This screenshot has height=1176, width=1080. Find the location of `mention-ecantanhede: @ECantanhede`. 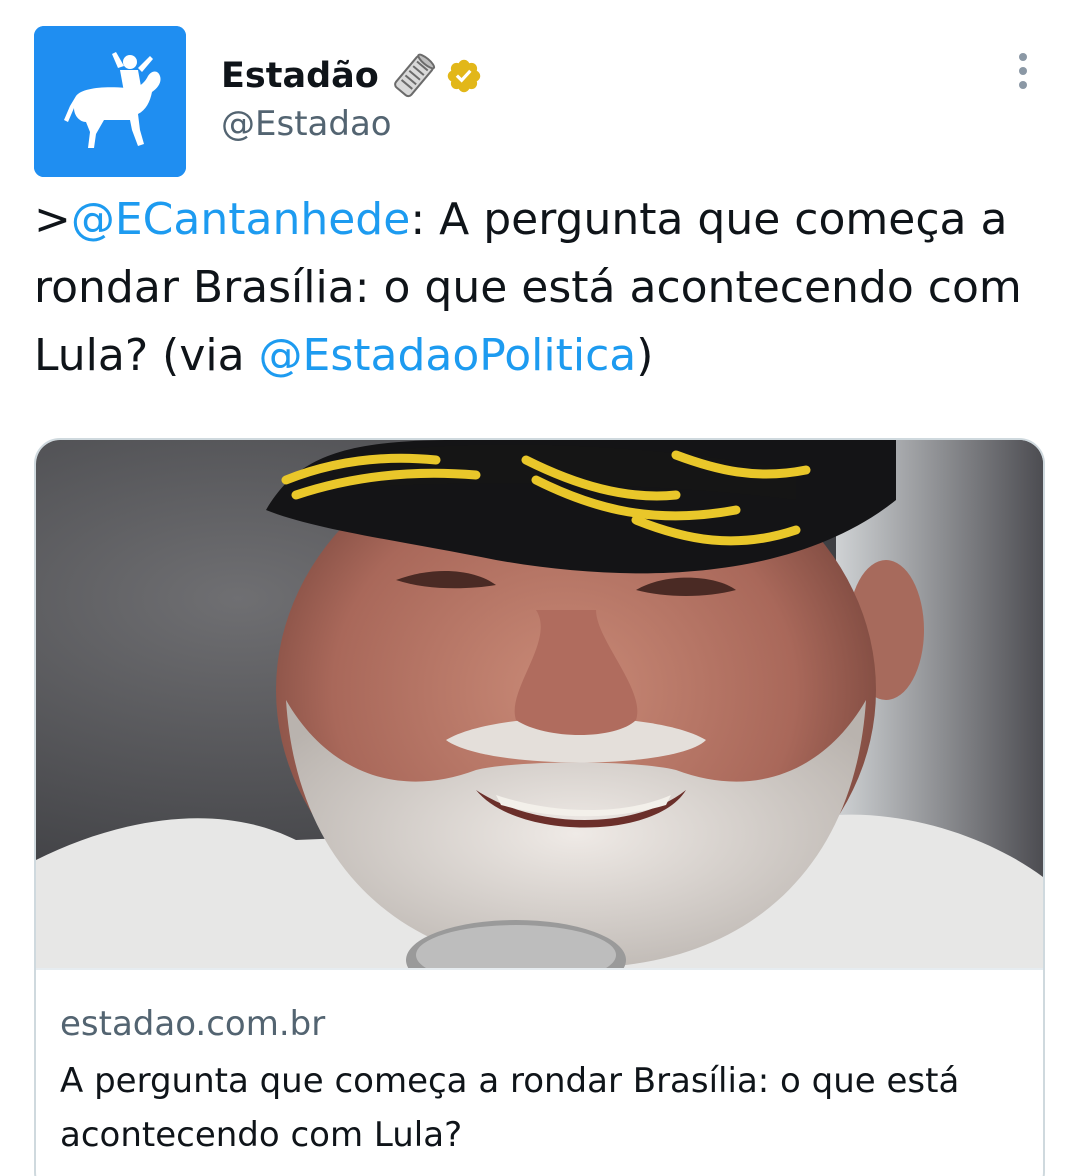

mention-ecantanhede: @ECantanhede is located at coordinates (240, 219).